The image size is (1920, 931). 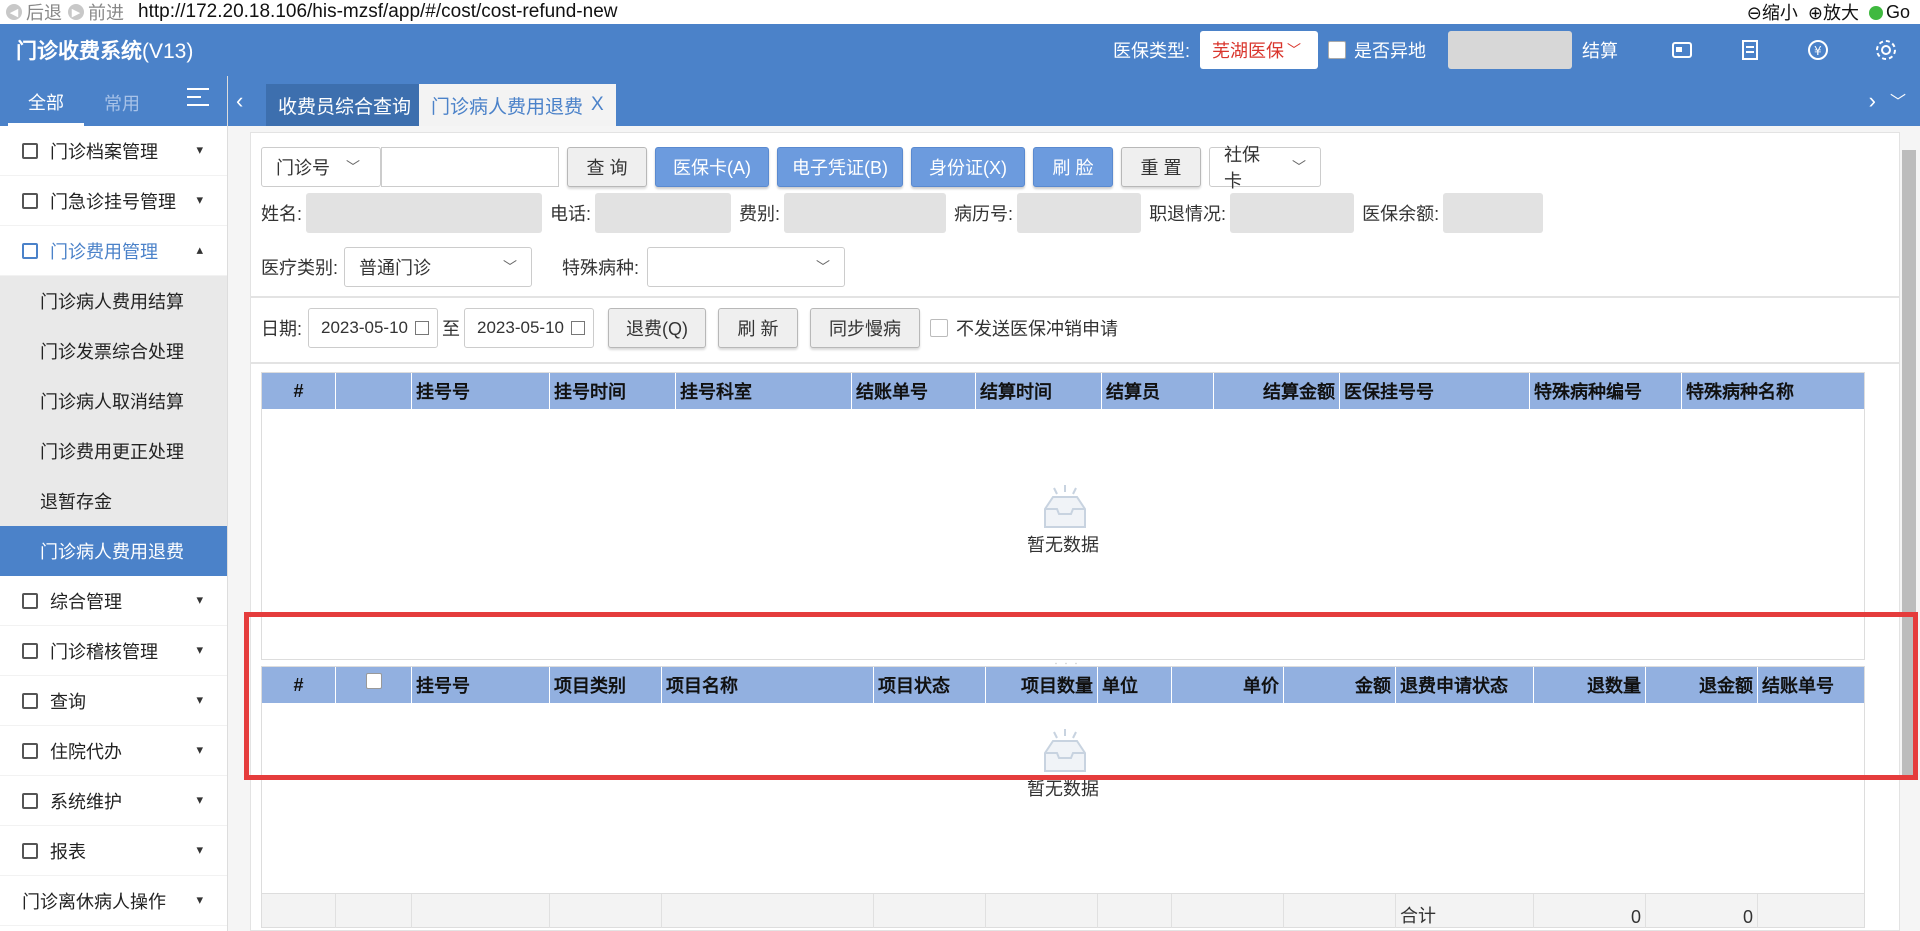 What do you see at coordinates (113, 701) in the screenshot?
I see `menu-item-query: 查询 ▾` at bounding box center [113, 701].